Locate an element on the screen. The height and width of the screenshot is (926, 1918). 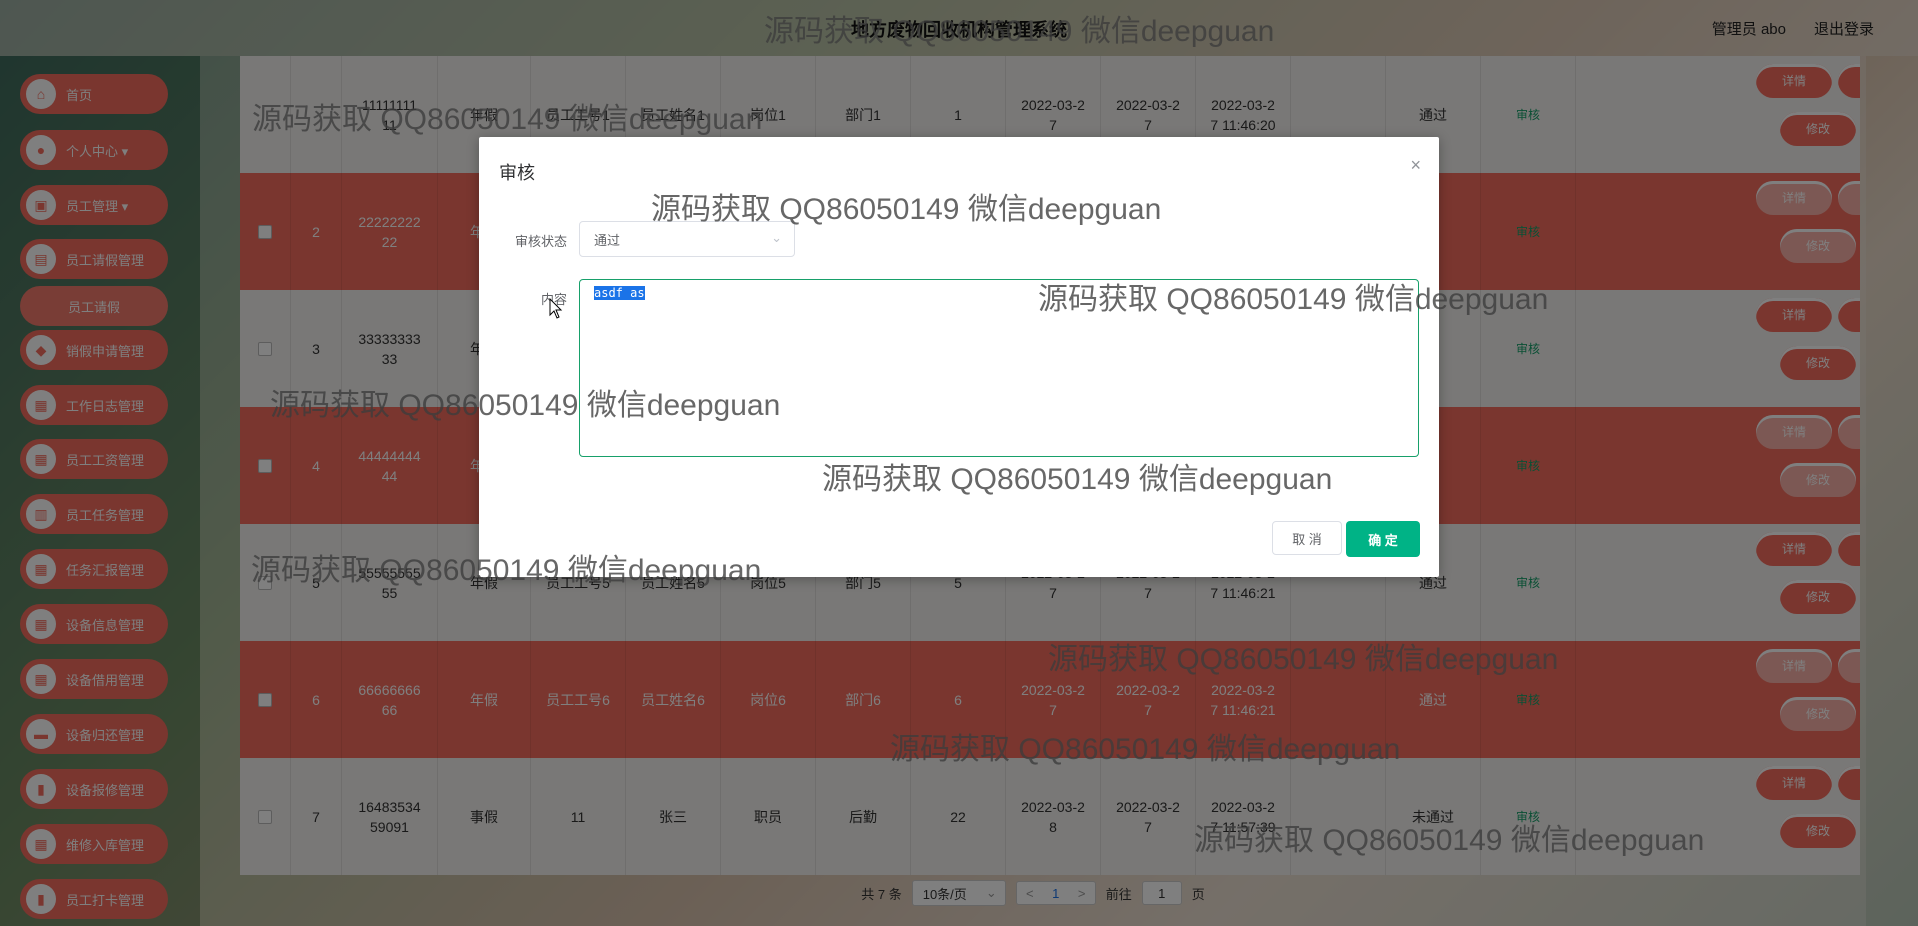
cancel-button: 取 消 is located at coordinates (1307, 538).